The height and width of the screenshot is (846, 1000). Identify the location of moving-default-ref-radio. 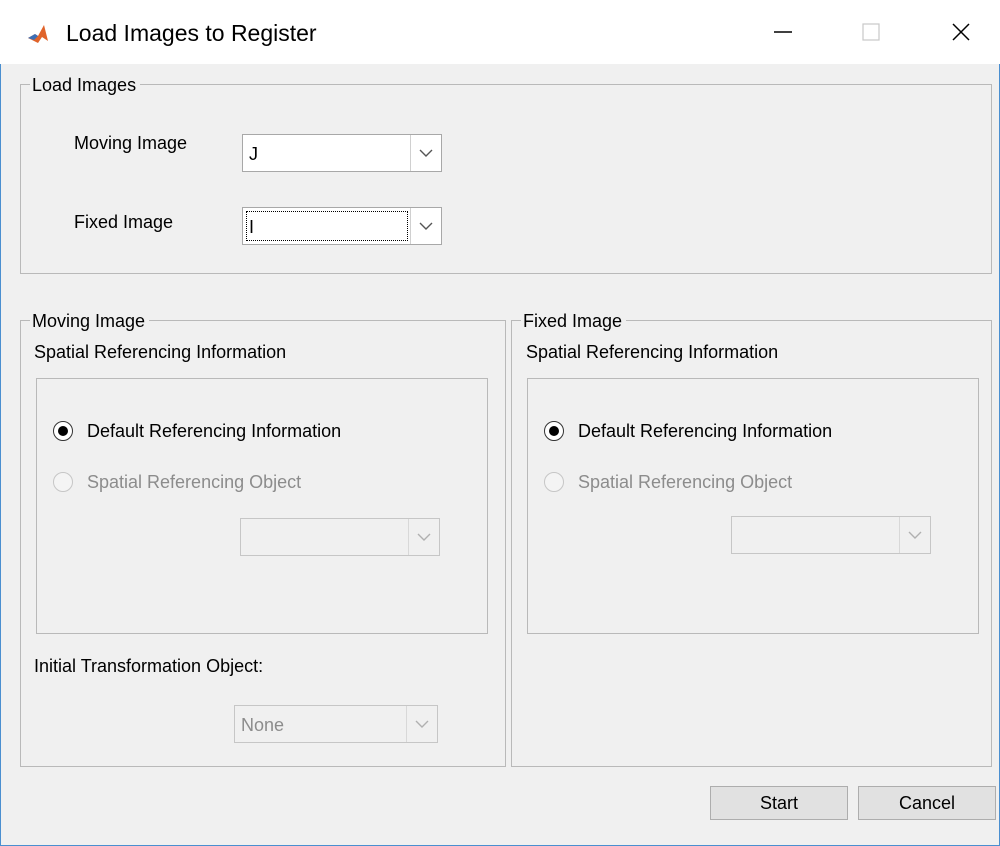
(63, 431).